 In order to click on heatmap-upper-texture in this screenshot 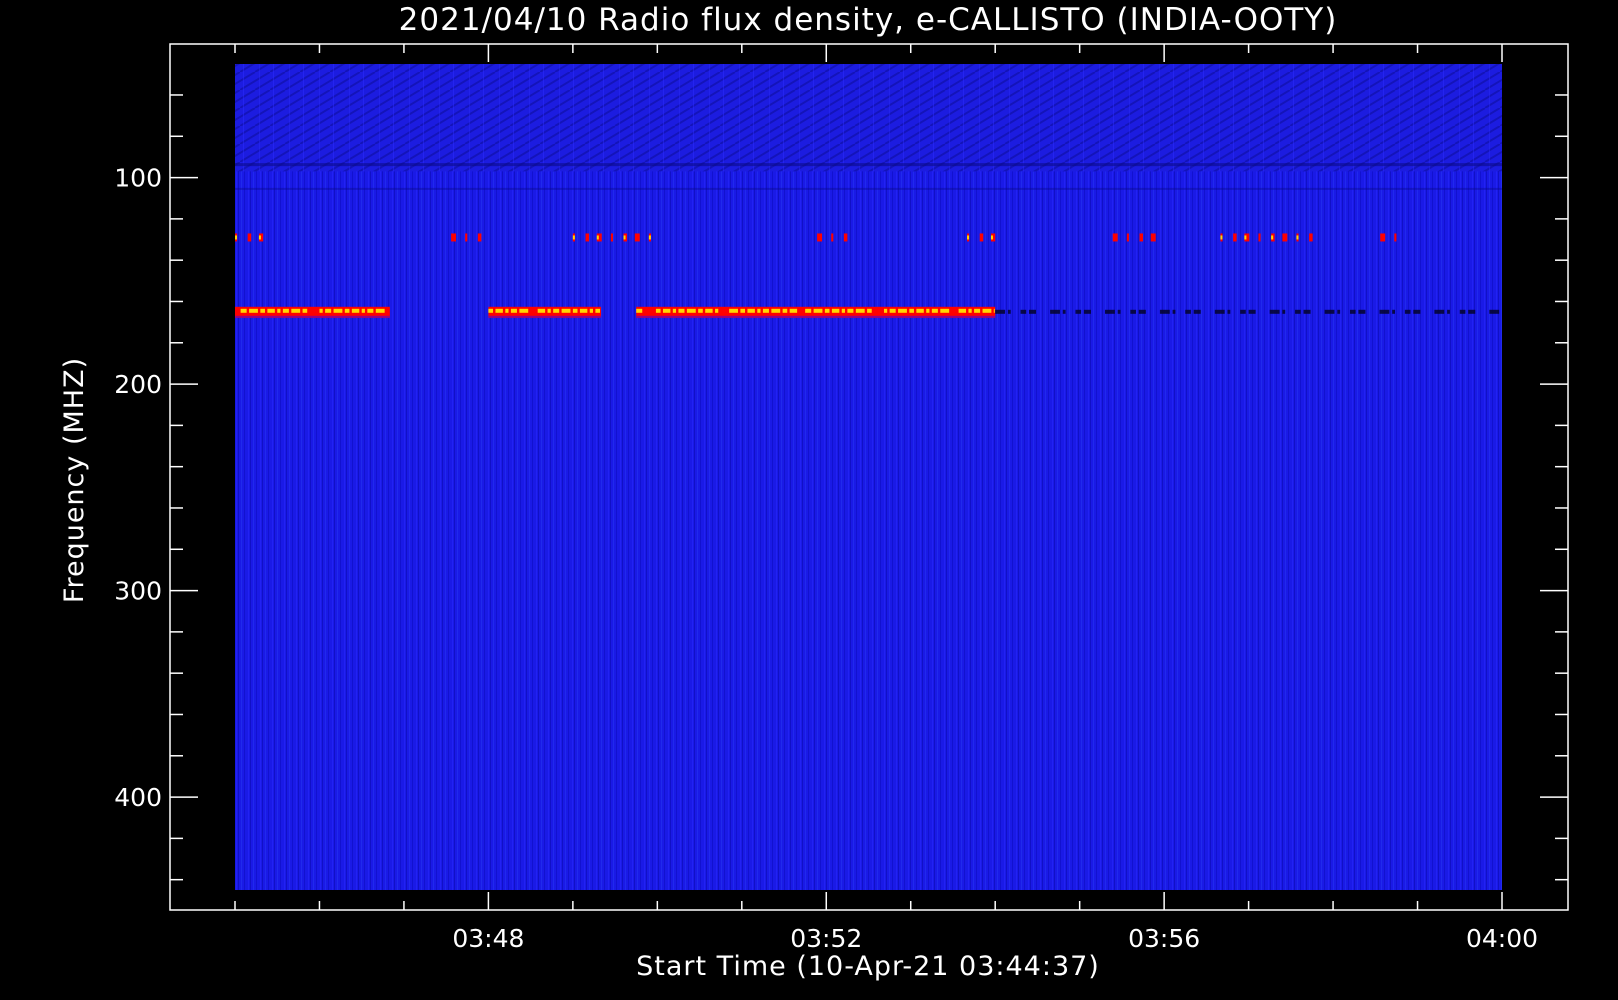, I will do `click(868, 118)`.